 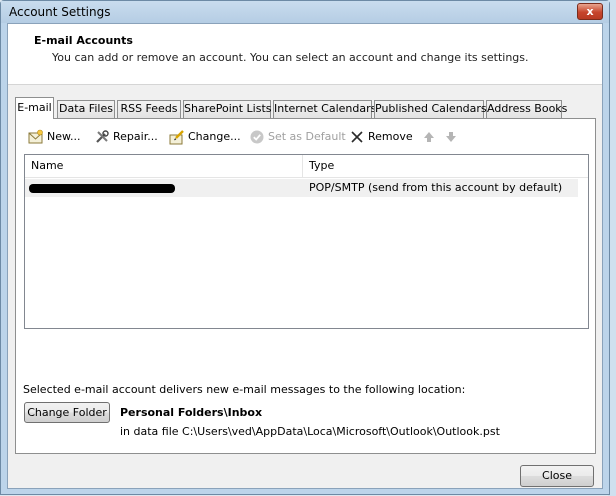 I want to click on remove-x-icon, so click(x=357, y=137).